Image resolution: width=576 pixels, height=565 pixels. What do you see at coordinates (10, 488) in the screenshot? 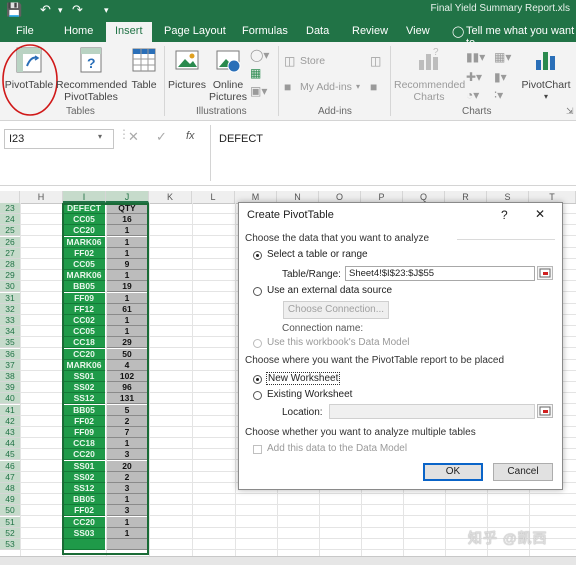
I see `row-header: 48` at bounding box center [10, 488].